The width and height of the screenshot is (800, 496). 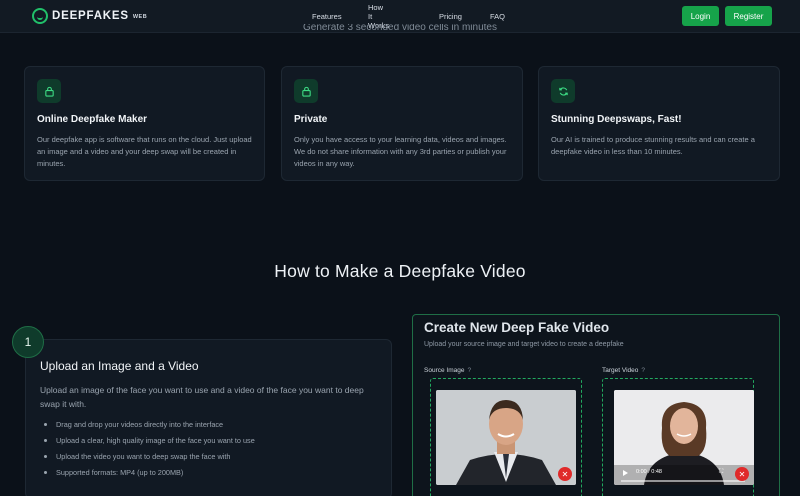 I want to click on feature-title: Stunning Deepswaps, Fast!, so click(x=616, y=119).